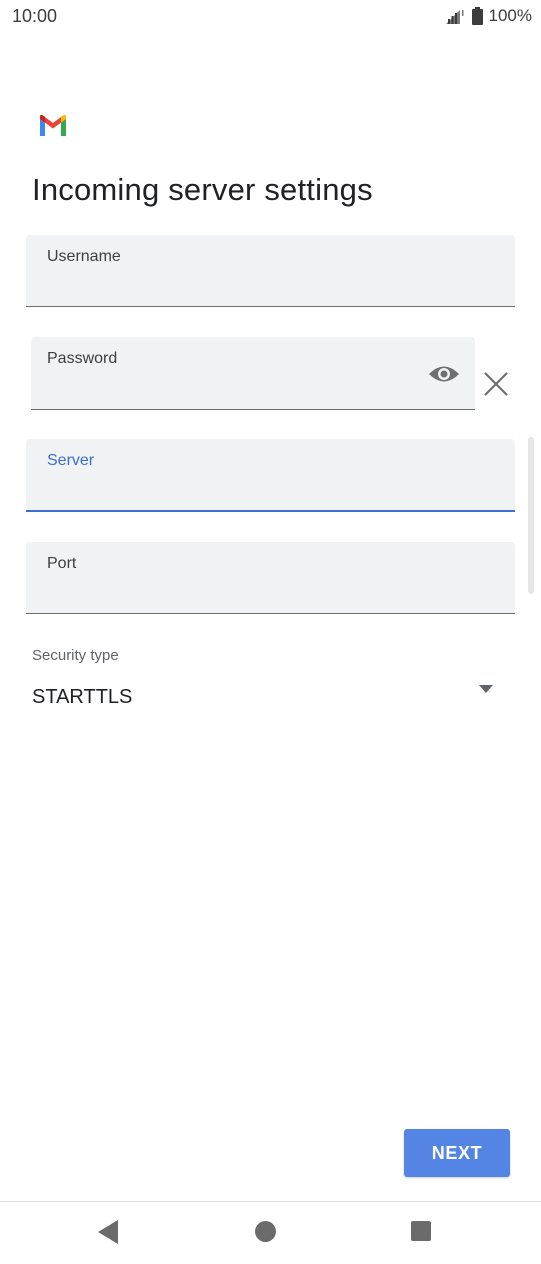  I want to click on battery-icon, so click(477, 16).